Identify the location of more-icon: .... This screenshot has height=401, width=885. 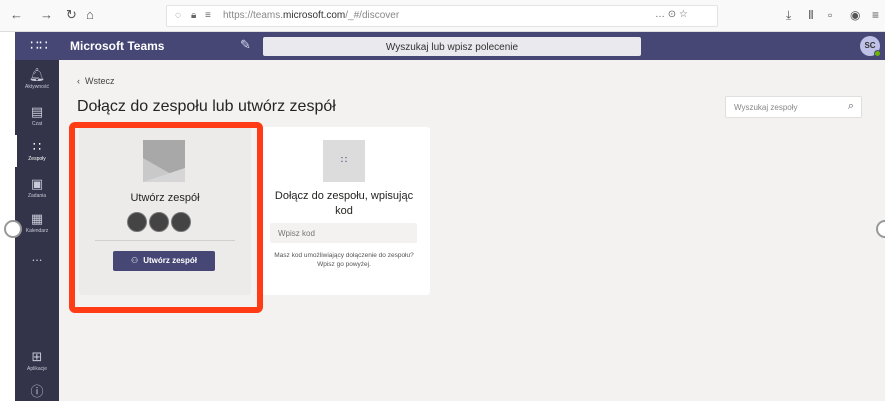
(37, 256).